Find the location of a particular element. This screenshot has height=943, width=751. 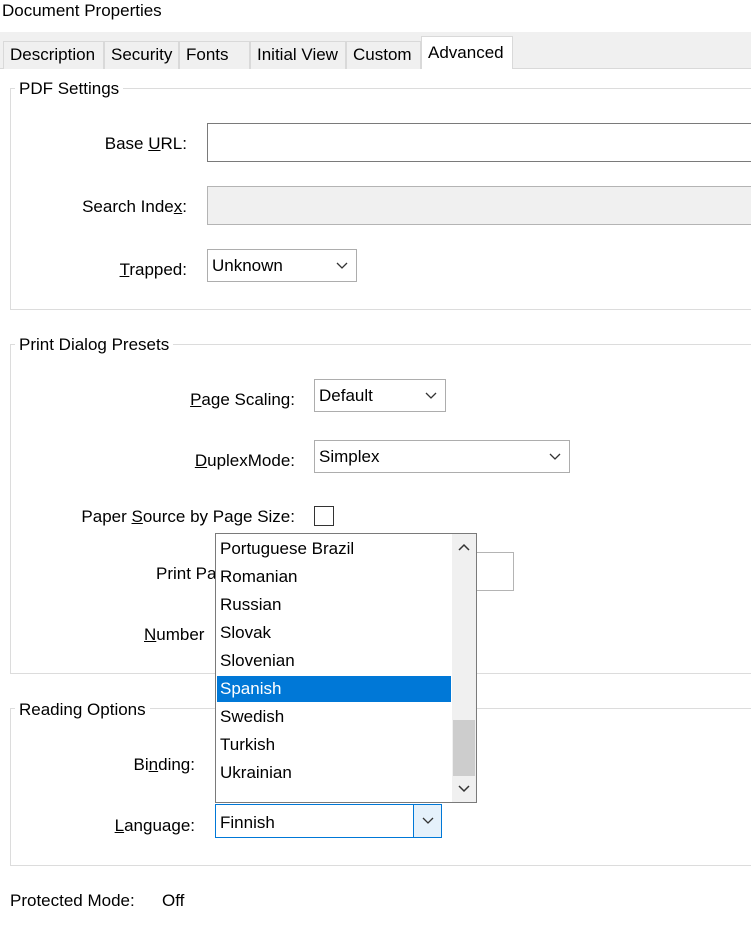

search-index-label: Search Index: is located at coordinates (134, 206).